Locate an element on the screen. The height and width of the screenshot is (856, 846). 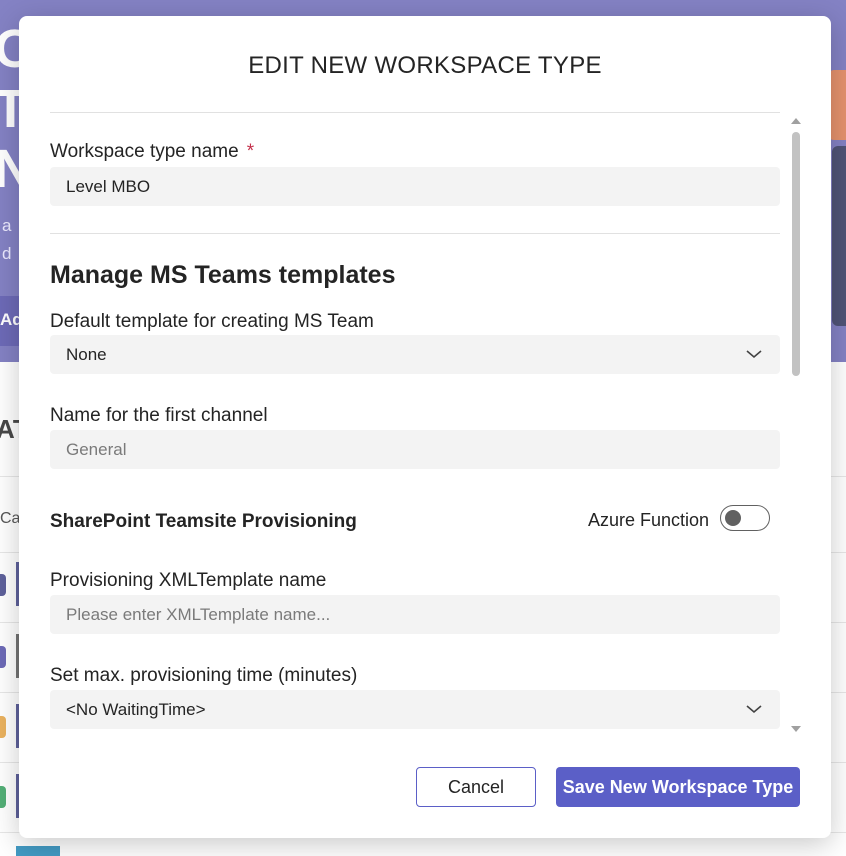
workspace-type-name-label: Workspace type name * is located at coordinates (152, 152).